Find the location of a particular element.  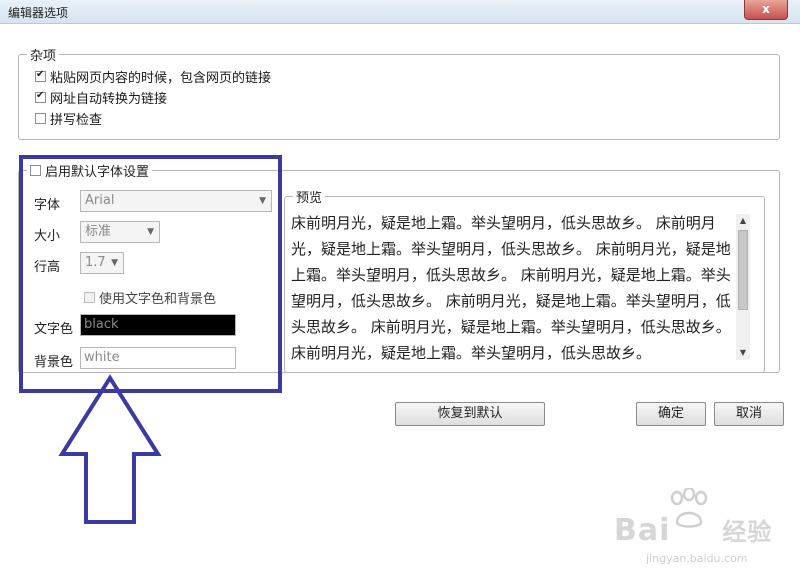

preview-legend: 预览 is located at coordinates (309, 198).